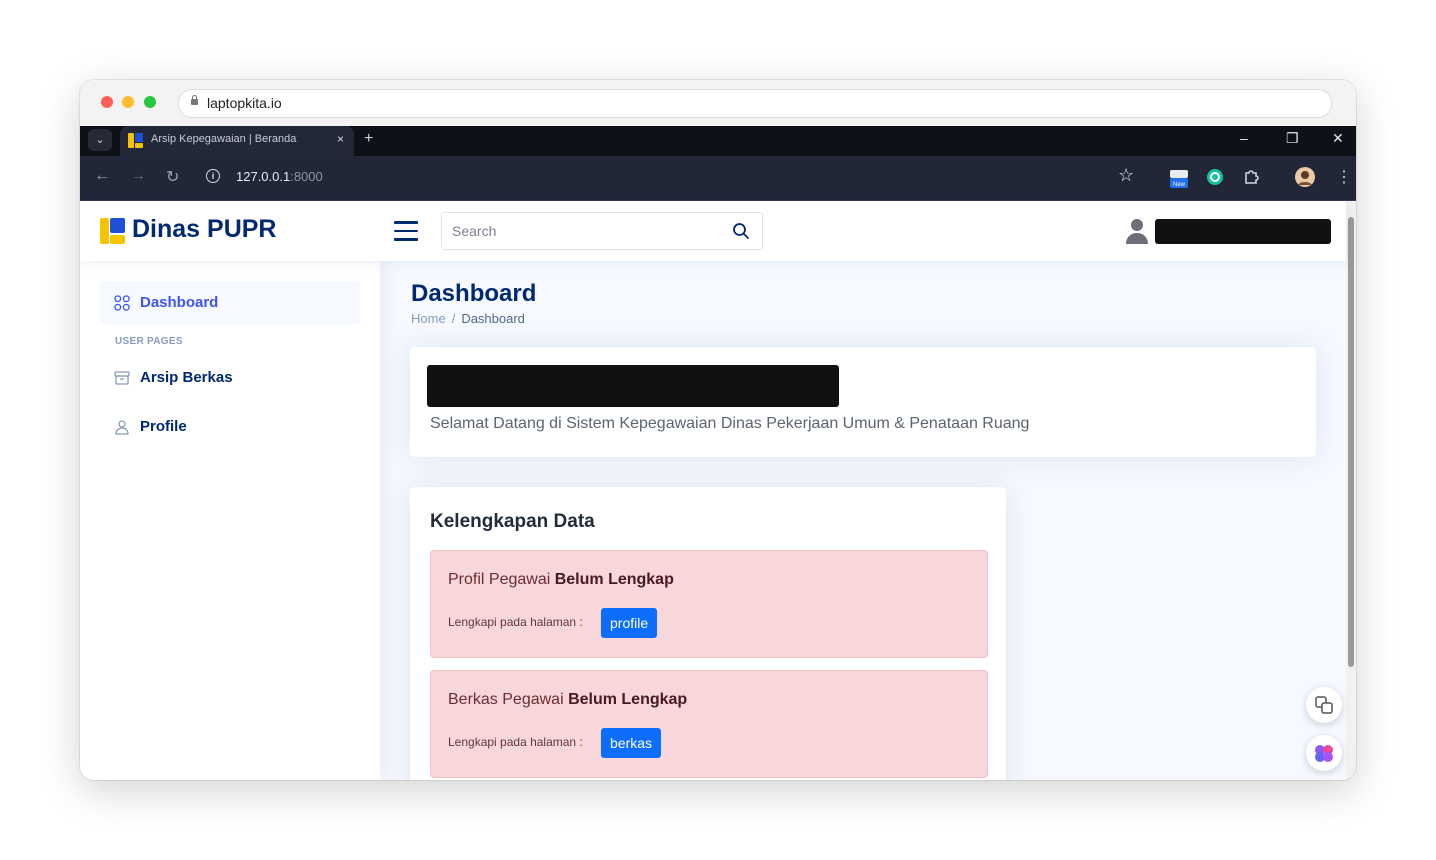  Describe the element at coordinates (368, 139) in the screenshot. I see `new-tab-button: +` at that location.